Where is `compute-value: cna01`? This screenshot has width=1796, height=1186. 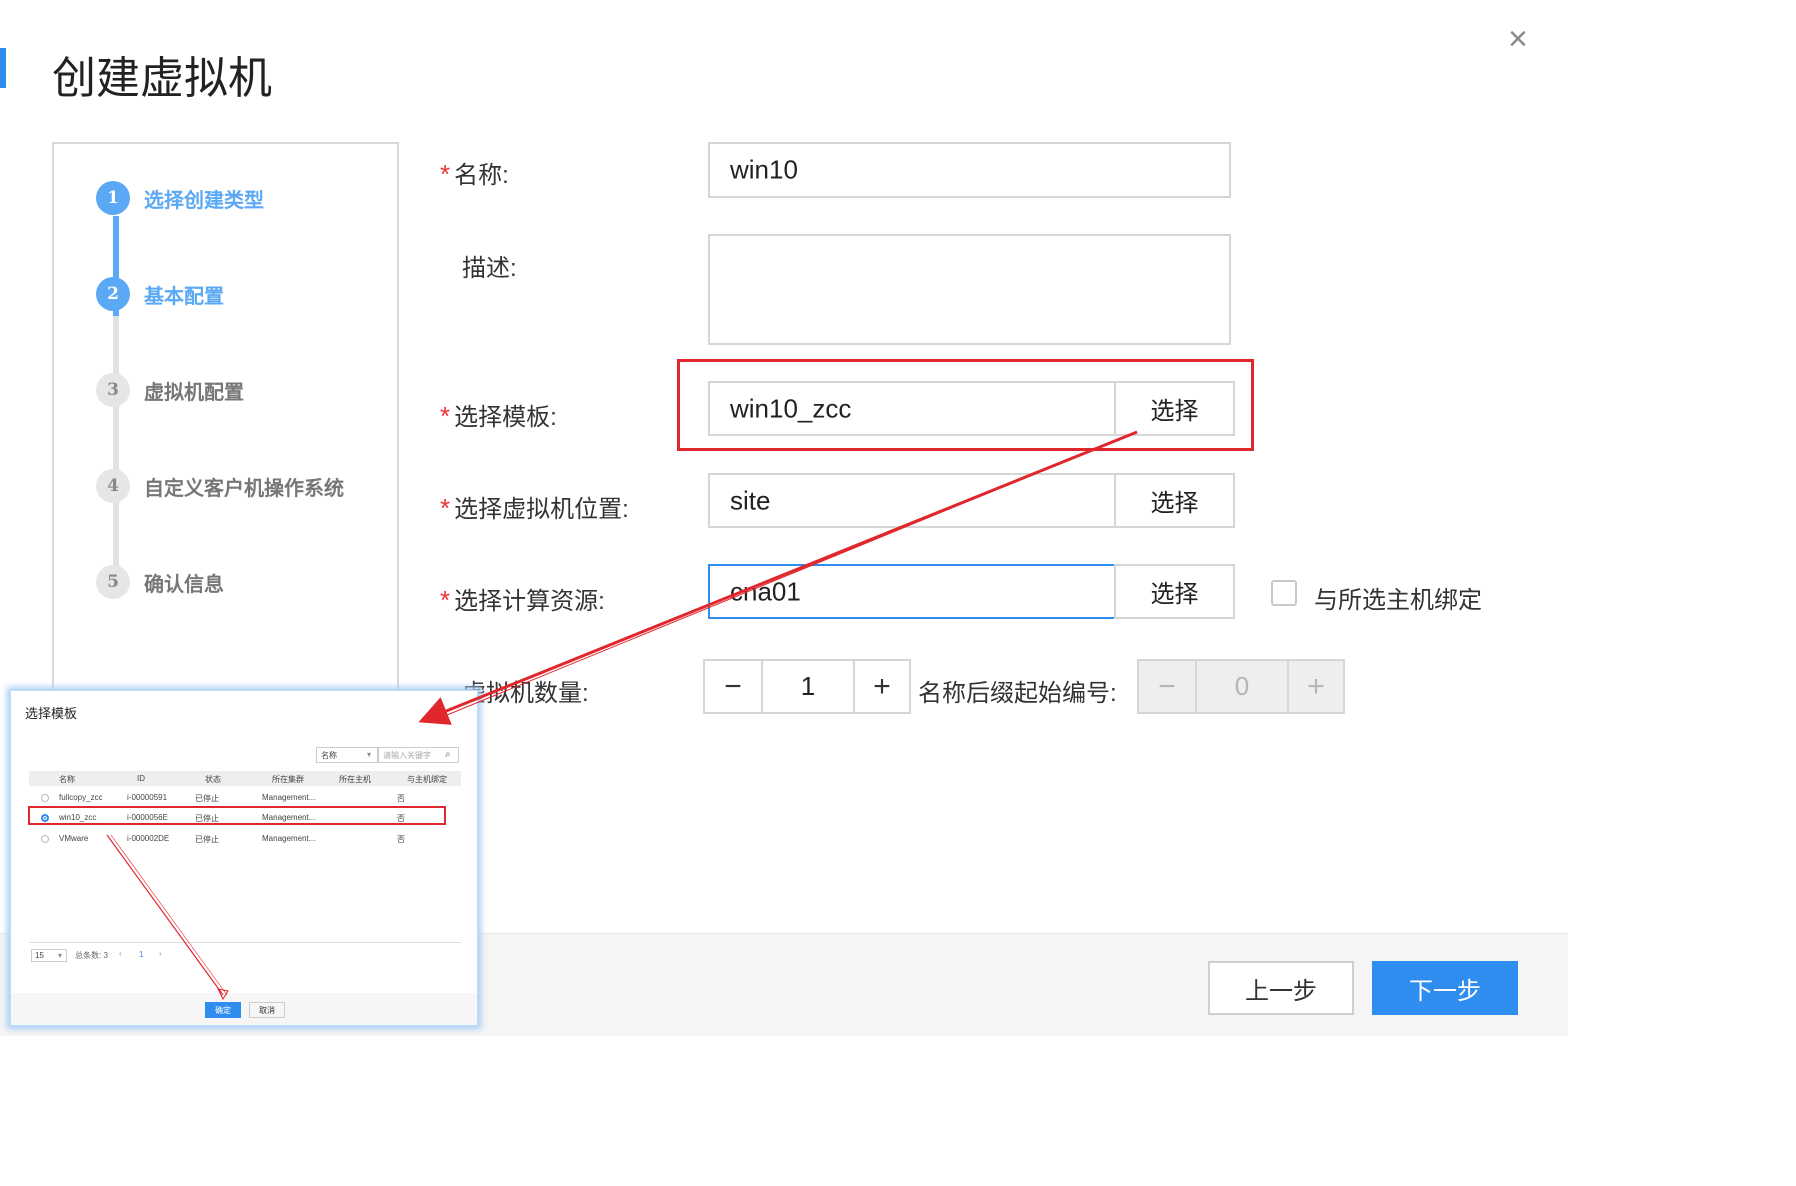 compute-value: cna01 is located at coordinates (765, 591).